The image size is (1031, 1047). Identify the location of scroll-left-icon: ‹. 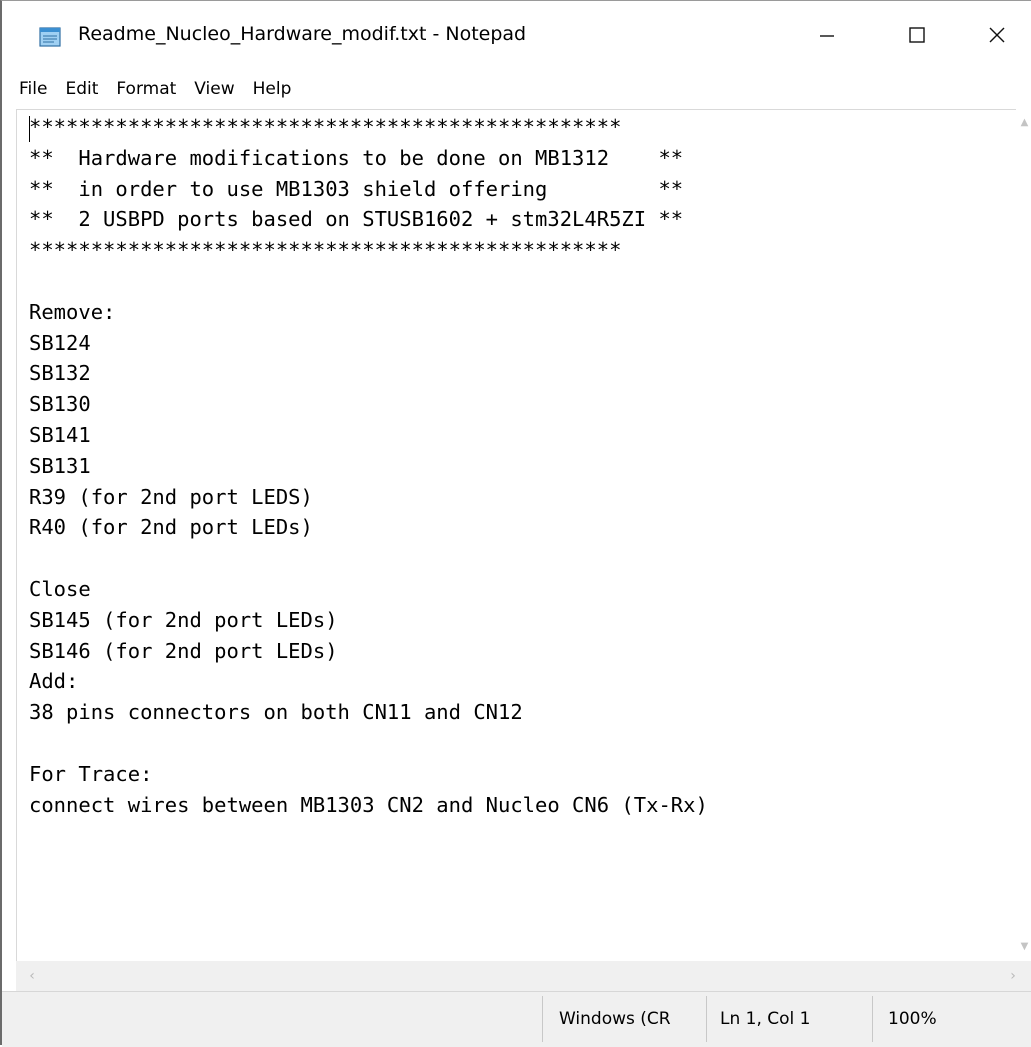
(32, 976).